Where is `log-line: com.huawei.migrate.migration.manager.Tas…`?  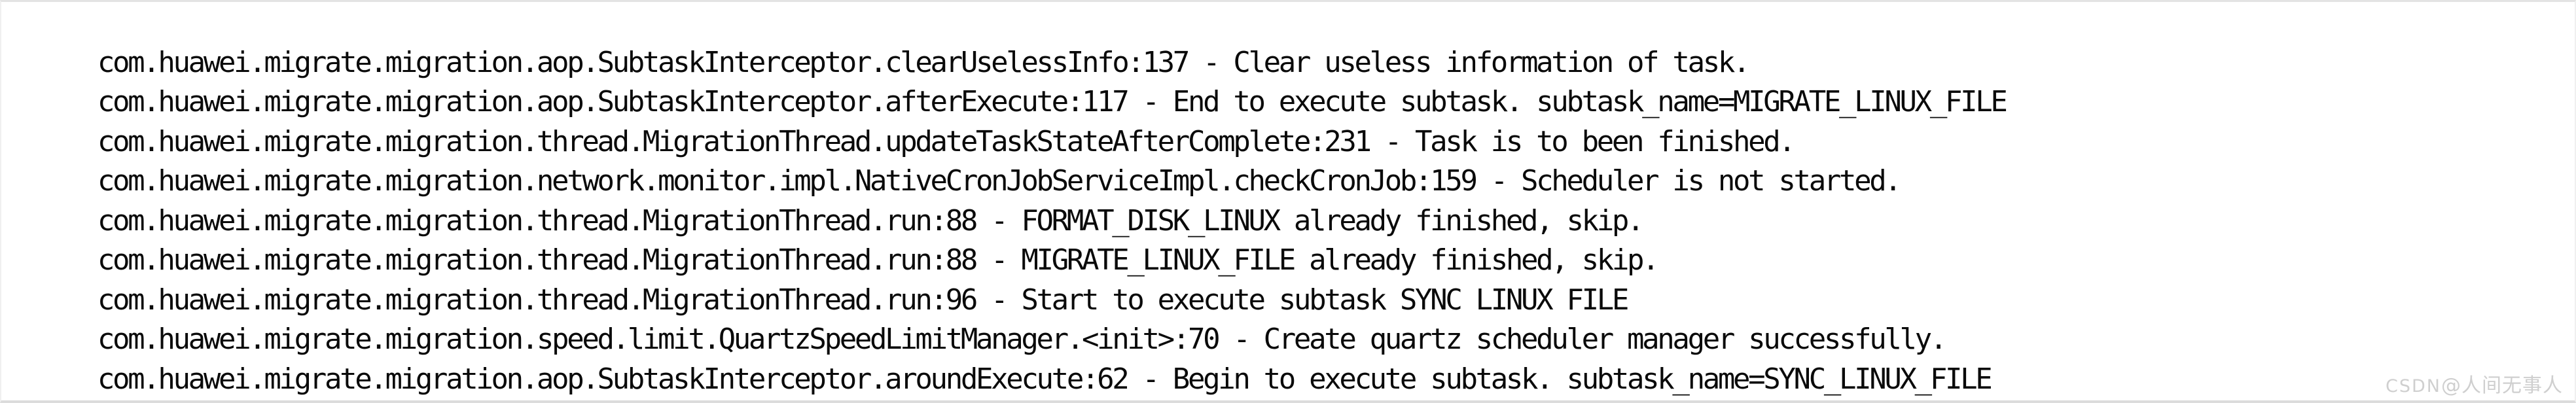 log-line: com.huawei.migrate.migration.manager.Tas… is located at coordinates (1289, 380).